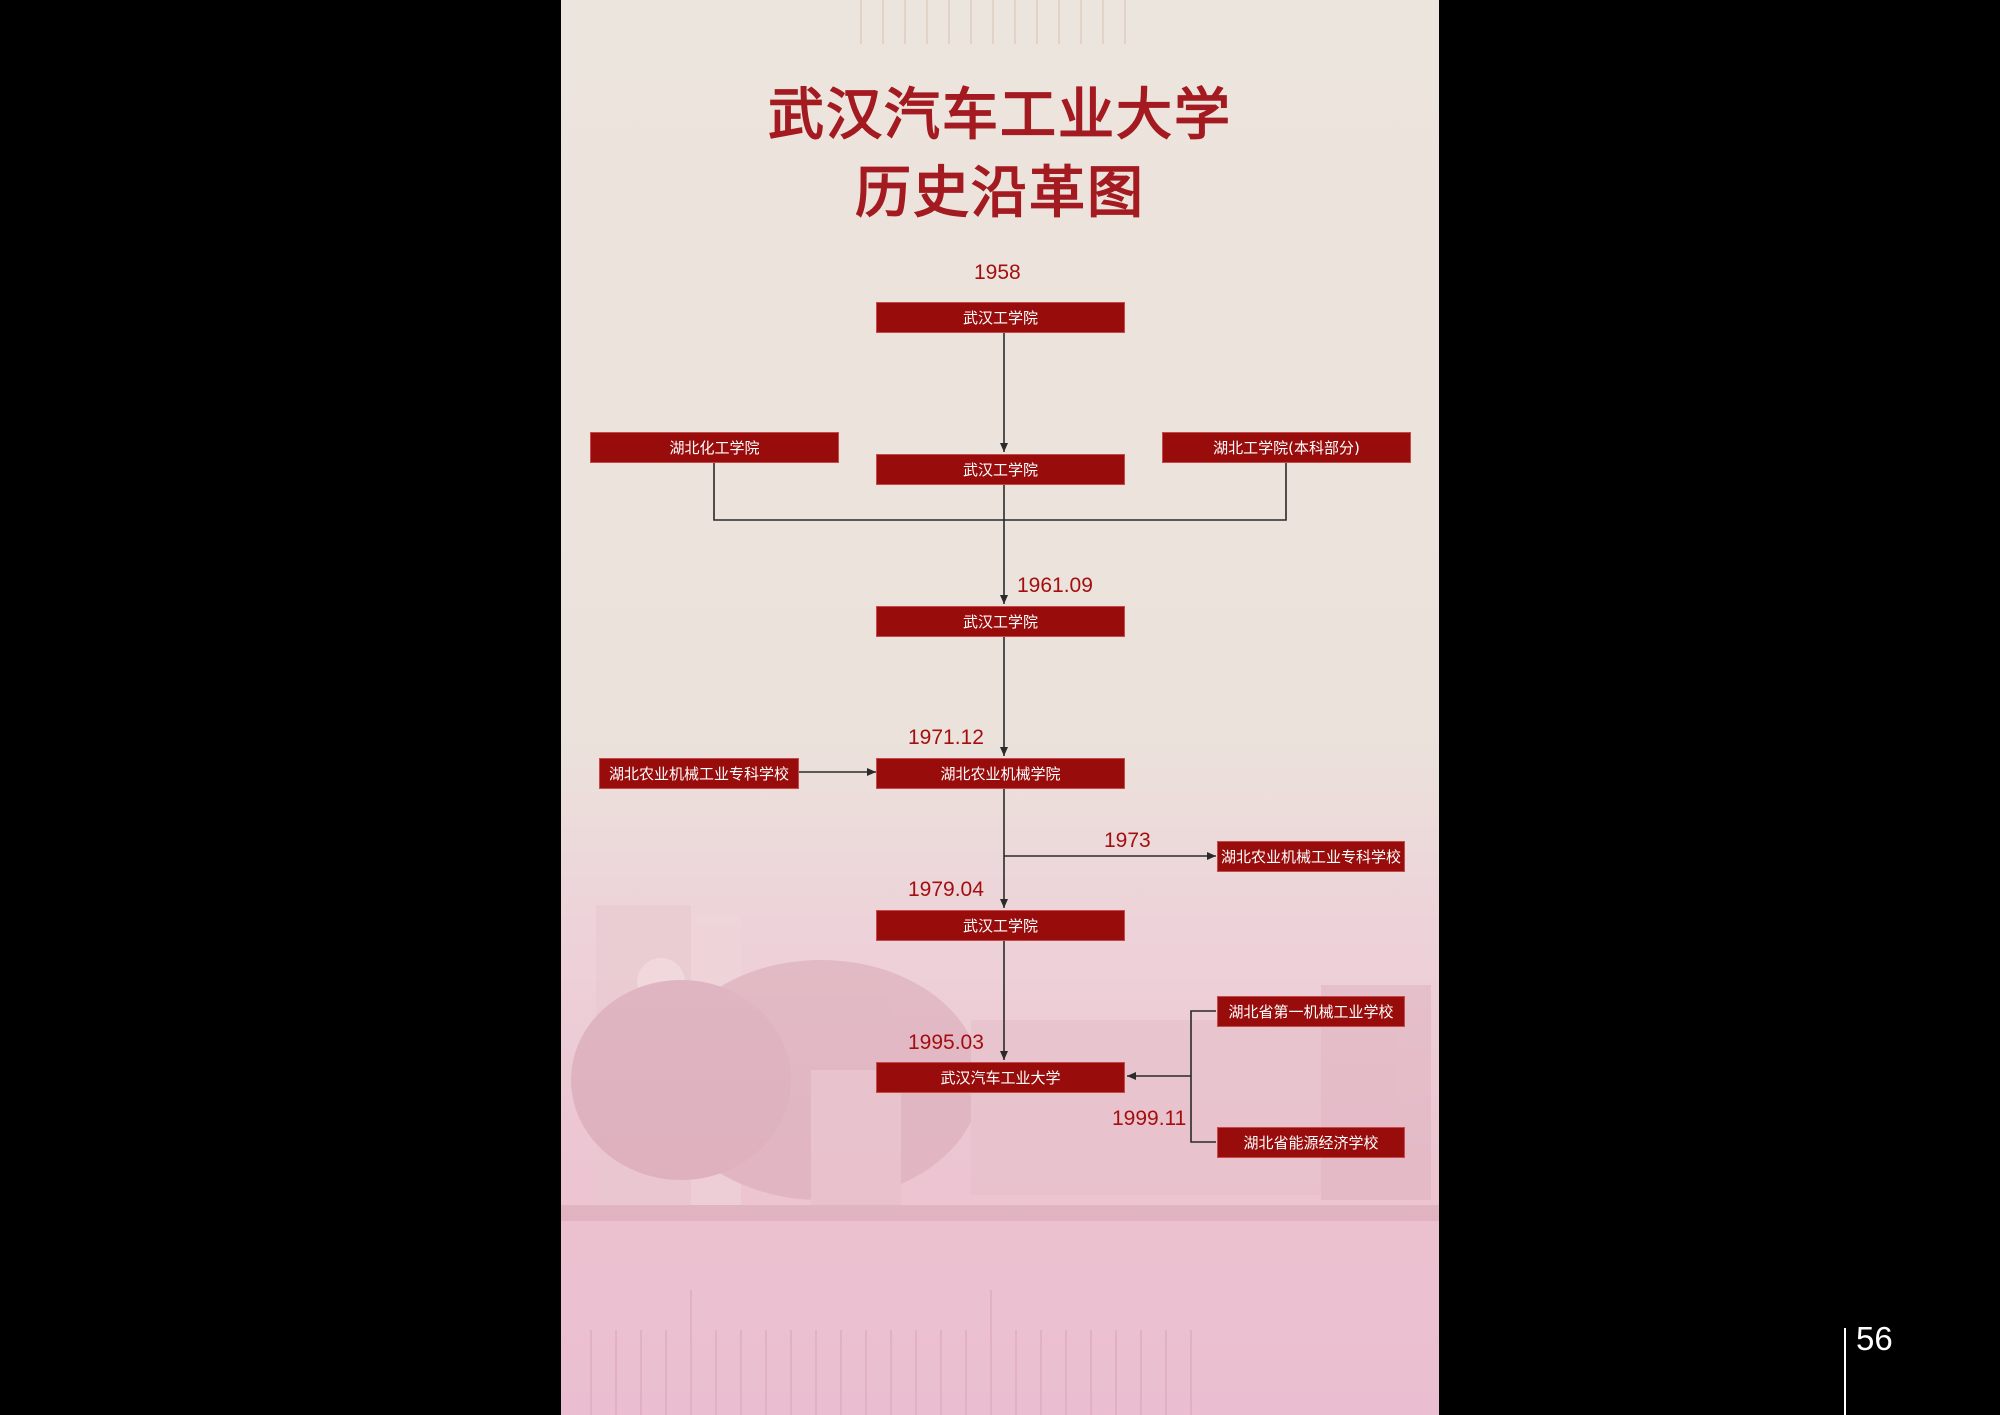 Image resolution: width=2000 pixels, height=1415 pixels. What do you see at coordinates (1311, 1142) in the screenshot?
I see `node-hubei-energy-economics-school: 湖北省能源经济学校` at bounding box center [1311, 1142].